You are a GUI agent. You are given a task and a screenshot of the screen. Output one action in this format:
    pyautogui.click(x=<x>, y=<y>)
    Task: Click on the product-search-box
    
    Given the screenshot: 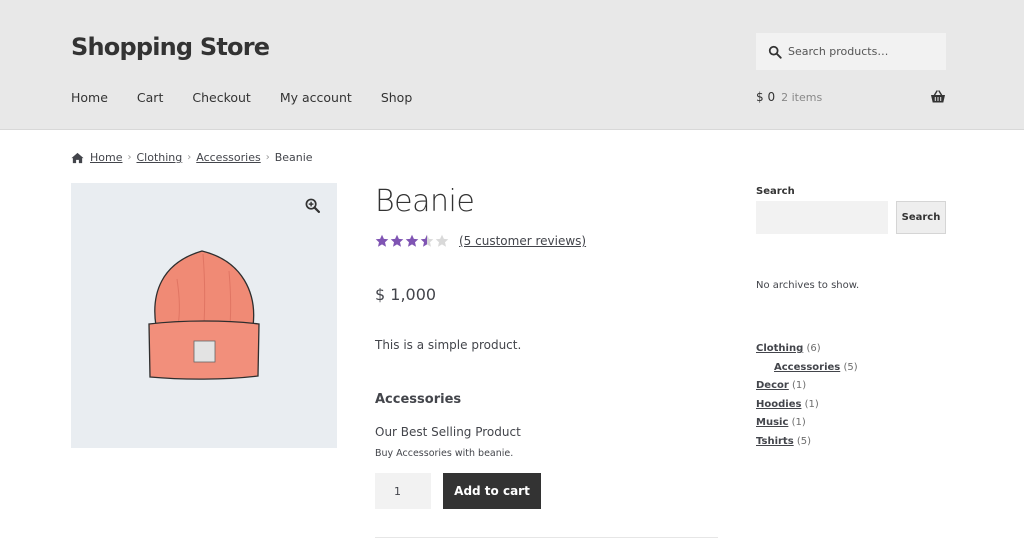 What is the action you would take?
    pyautogui.click(x=851, y=51)
    